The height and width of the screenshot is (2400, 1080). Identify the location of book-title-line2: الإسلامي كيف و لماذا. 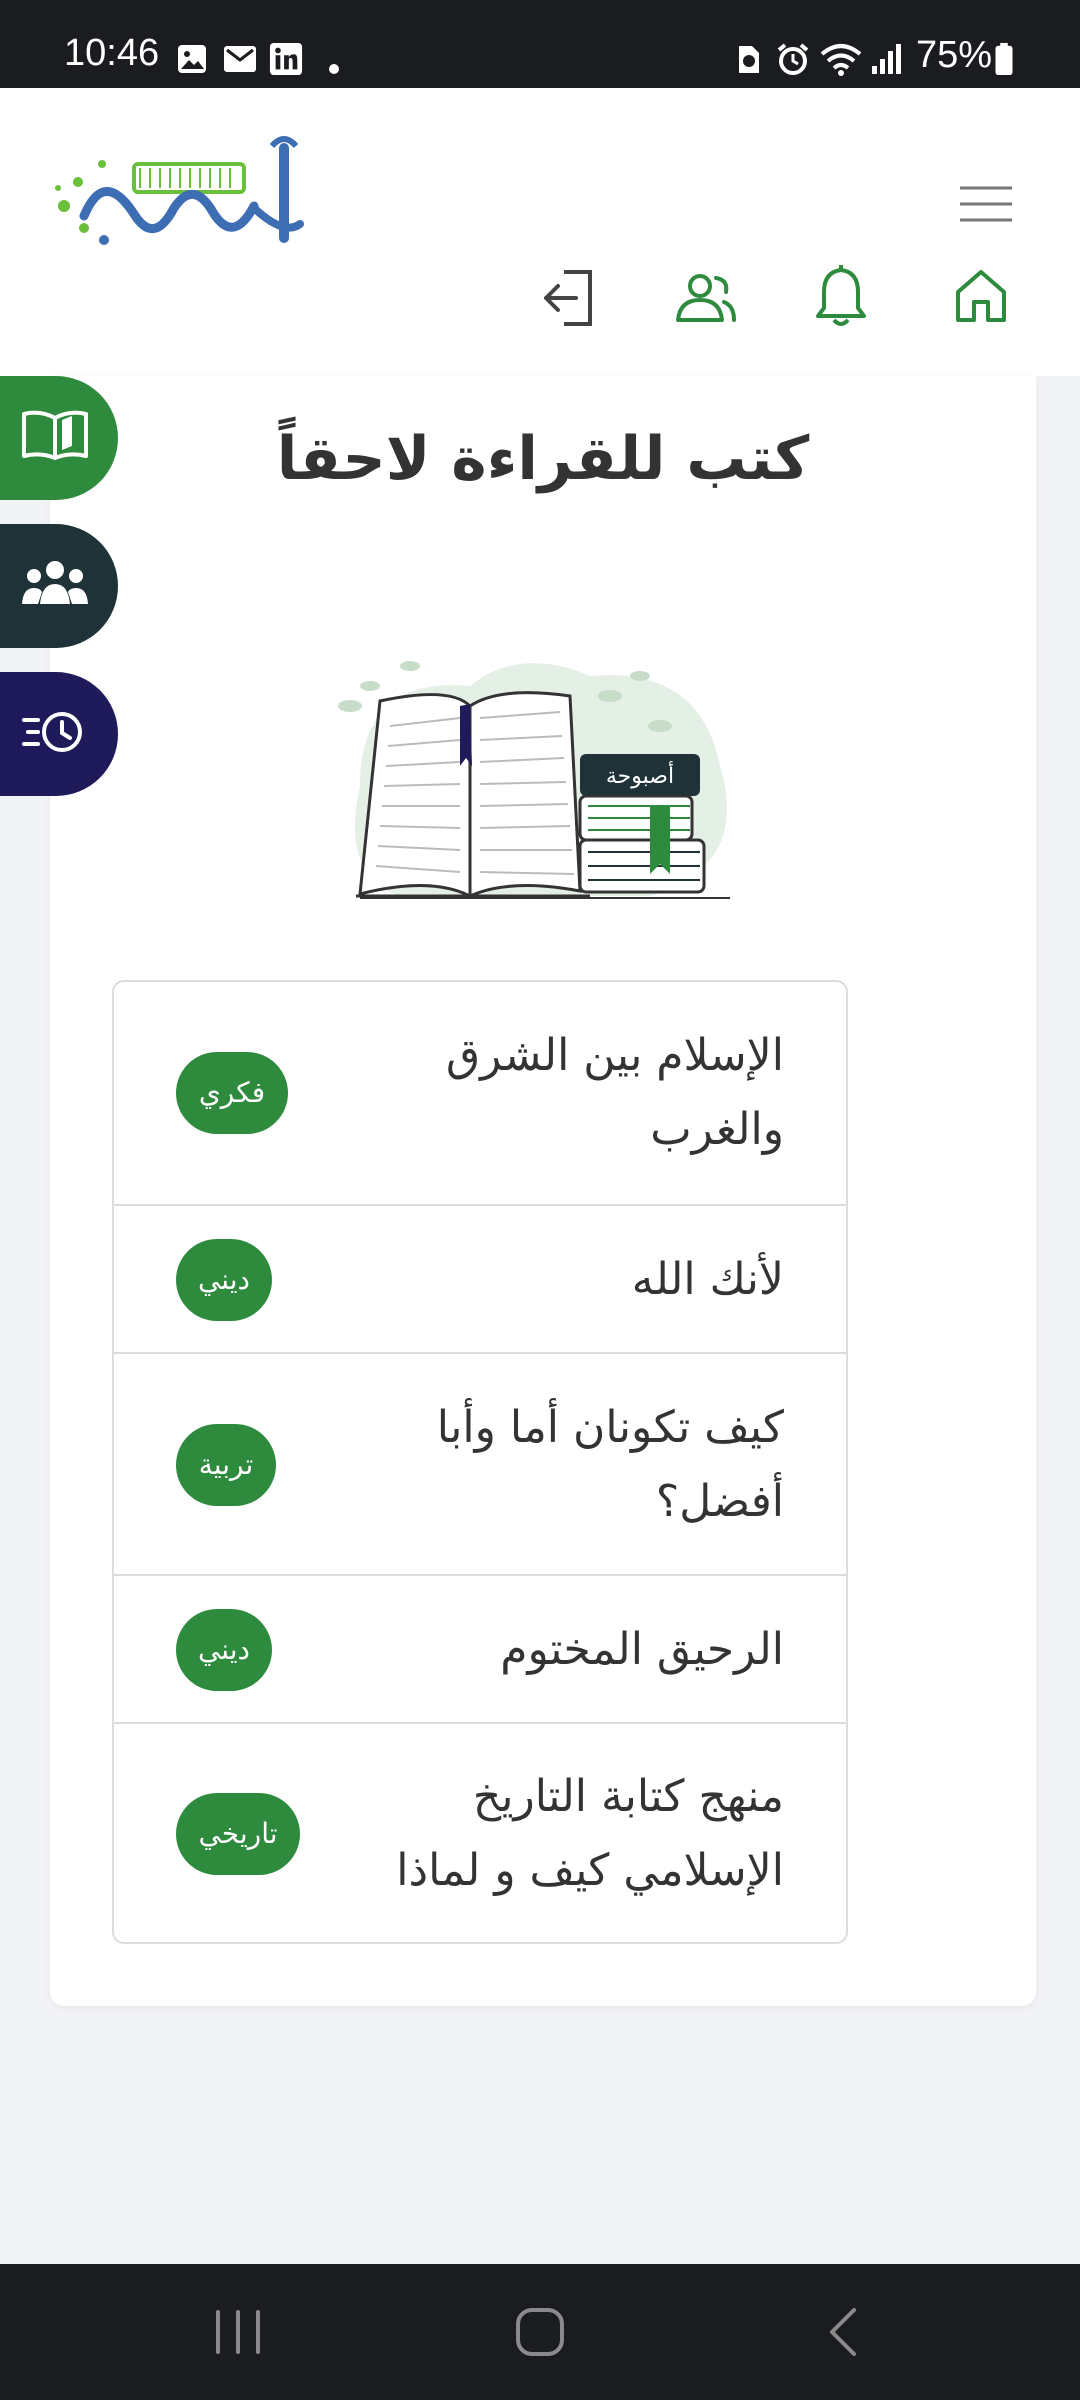
(590, 1870).